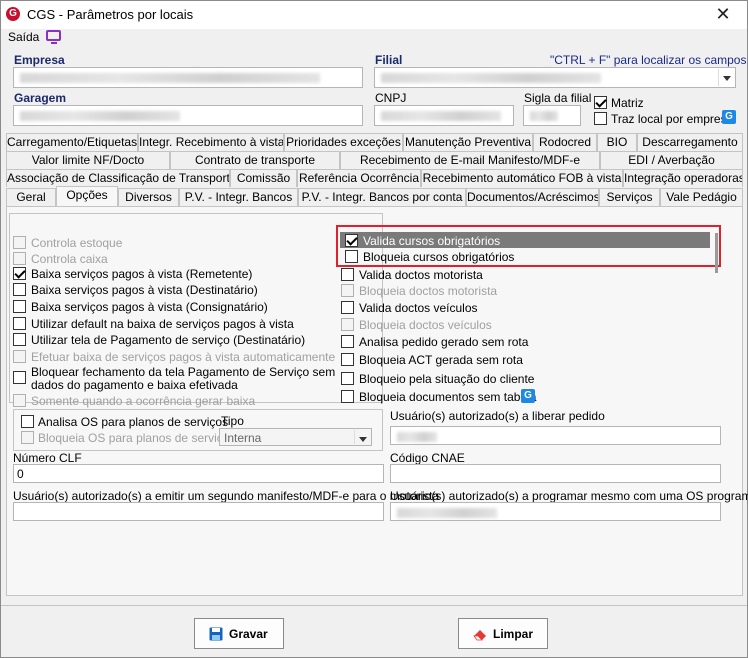  What do you see at coordinates (19, 377) in the screenshot?
I see `opt-bloquear-fechamento-checkbox` at bounding box center [19, 377].